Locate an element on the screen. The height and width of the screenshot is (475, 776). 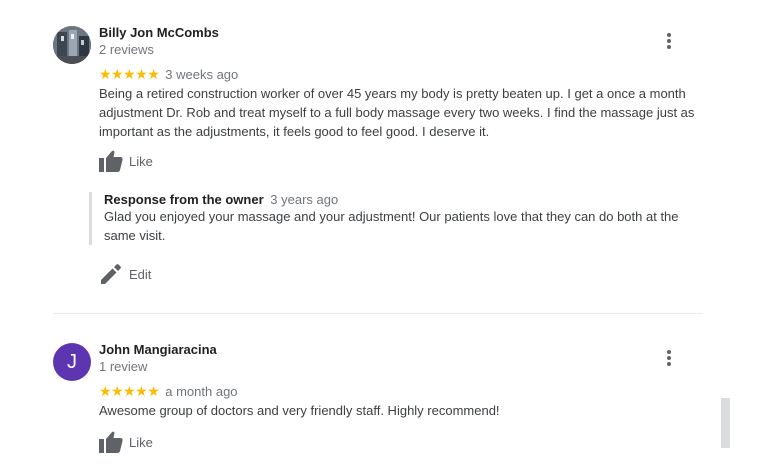
review-count: 1 review is located at coordinates (123, 366).